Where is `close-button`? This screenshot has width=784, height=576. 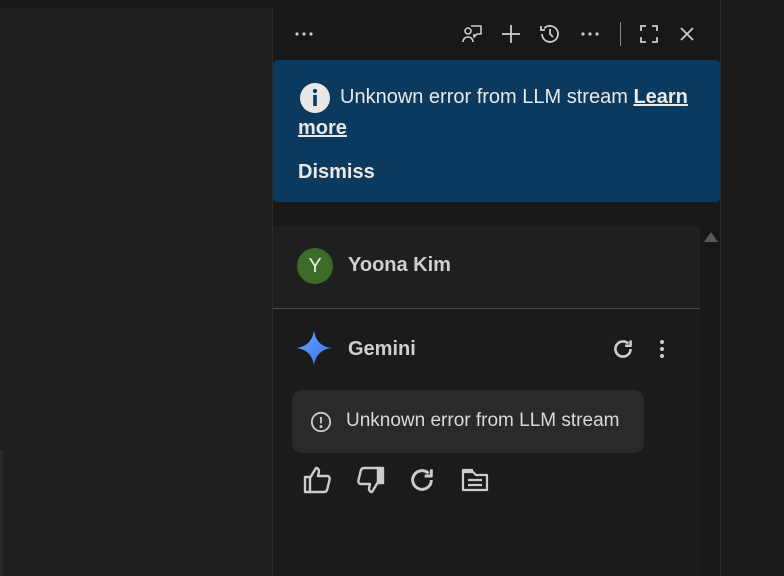
close-button is located at coordinates (687, 34).